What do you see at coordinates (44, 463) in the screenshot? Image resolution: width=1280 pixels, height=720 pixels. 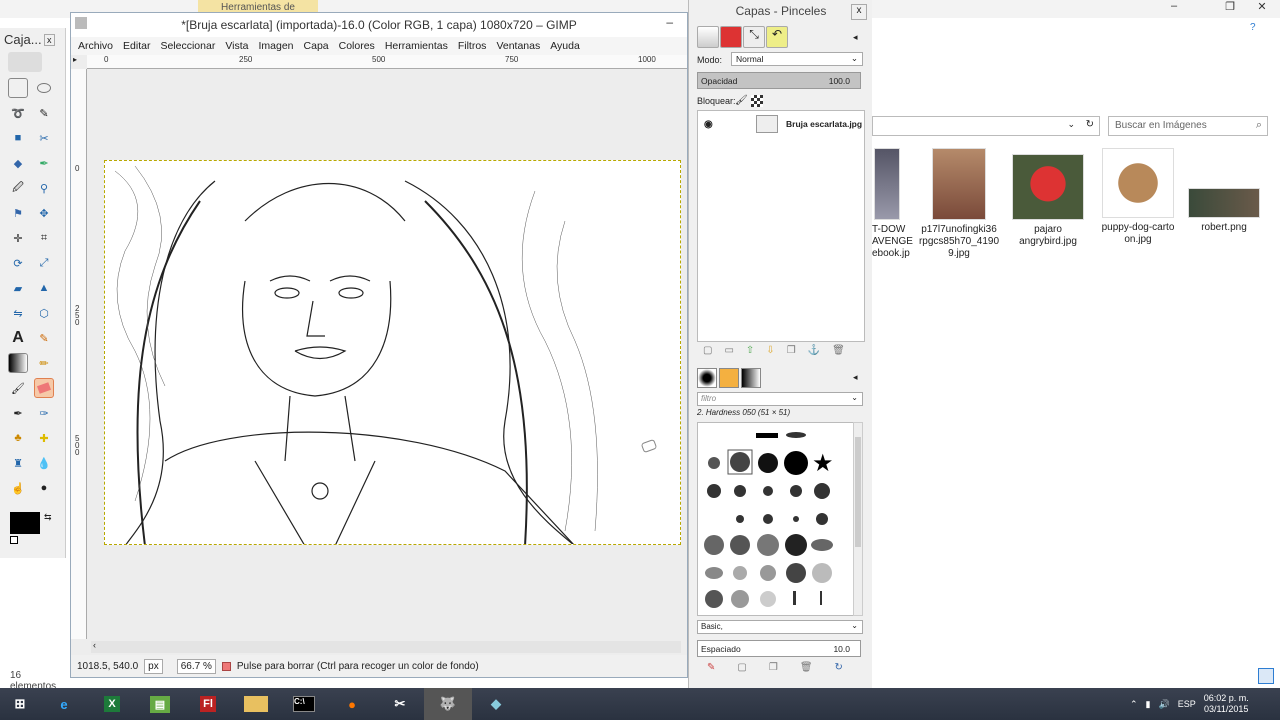 I see `blur-icon: 💧` at bounding box center [44, 463].